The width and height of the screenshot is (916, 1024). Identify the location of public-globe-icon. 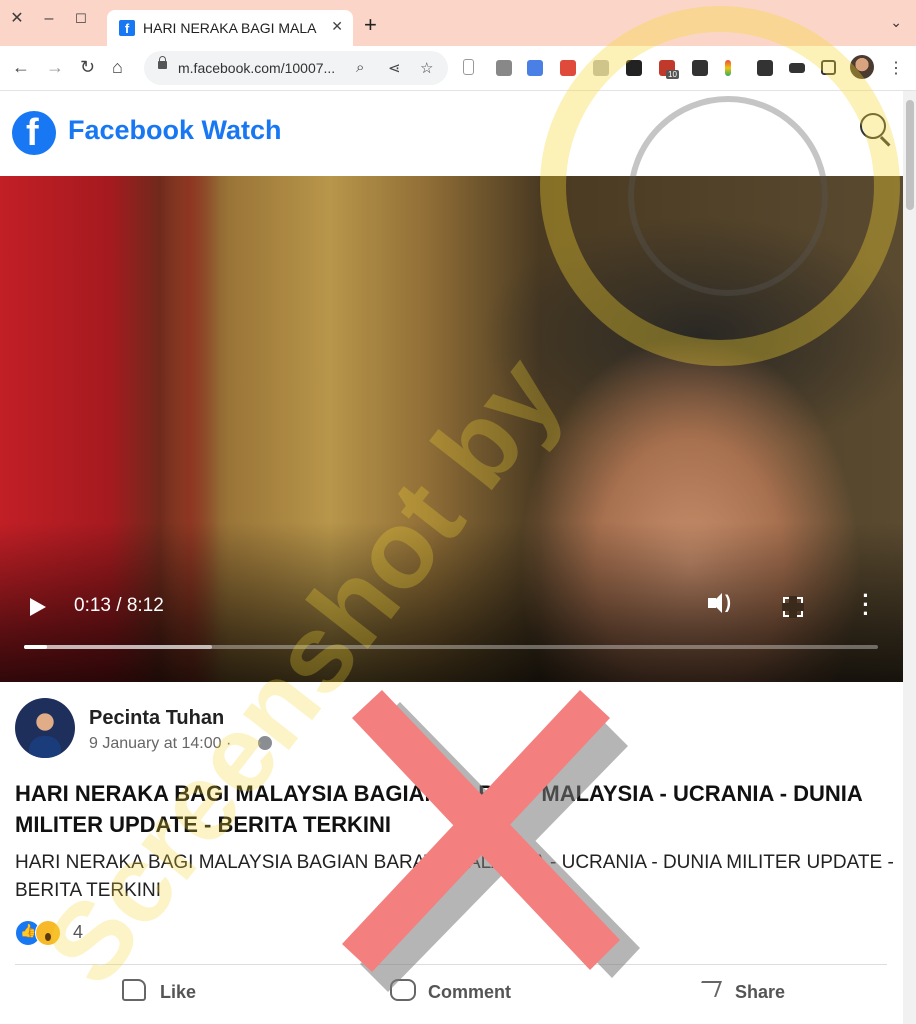
(265, 743).